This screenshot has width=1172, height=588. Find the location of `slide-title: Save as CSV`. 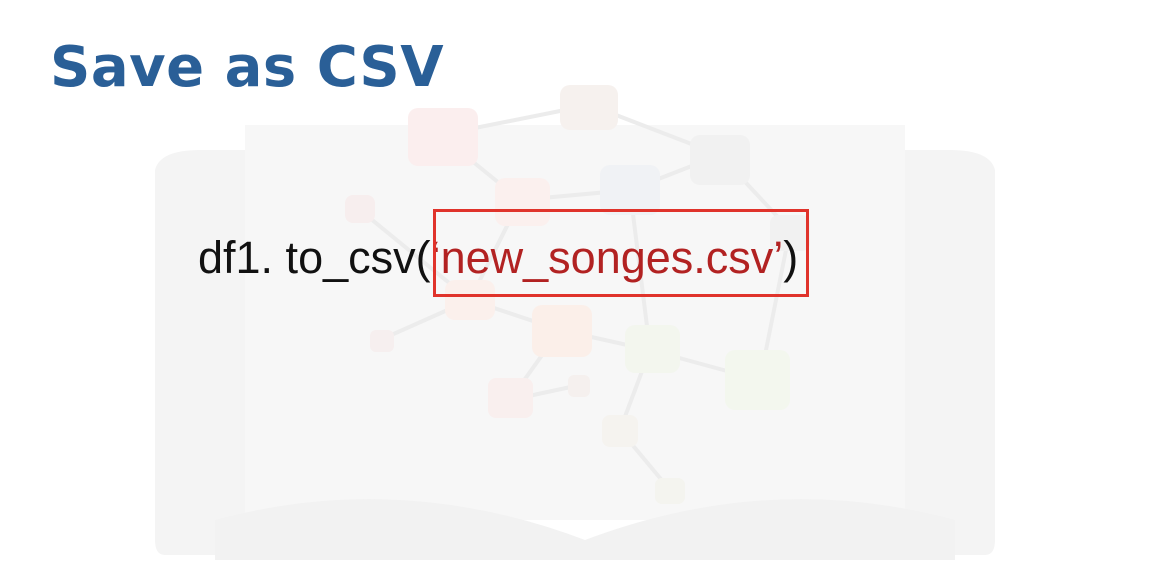

slide-title: Save as CSV is located at coordinates (247, 67).